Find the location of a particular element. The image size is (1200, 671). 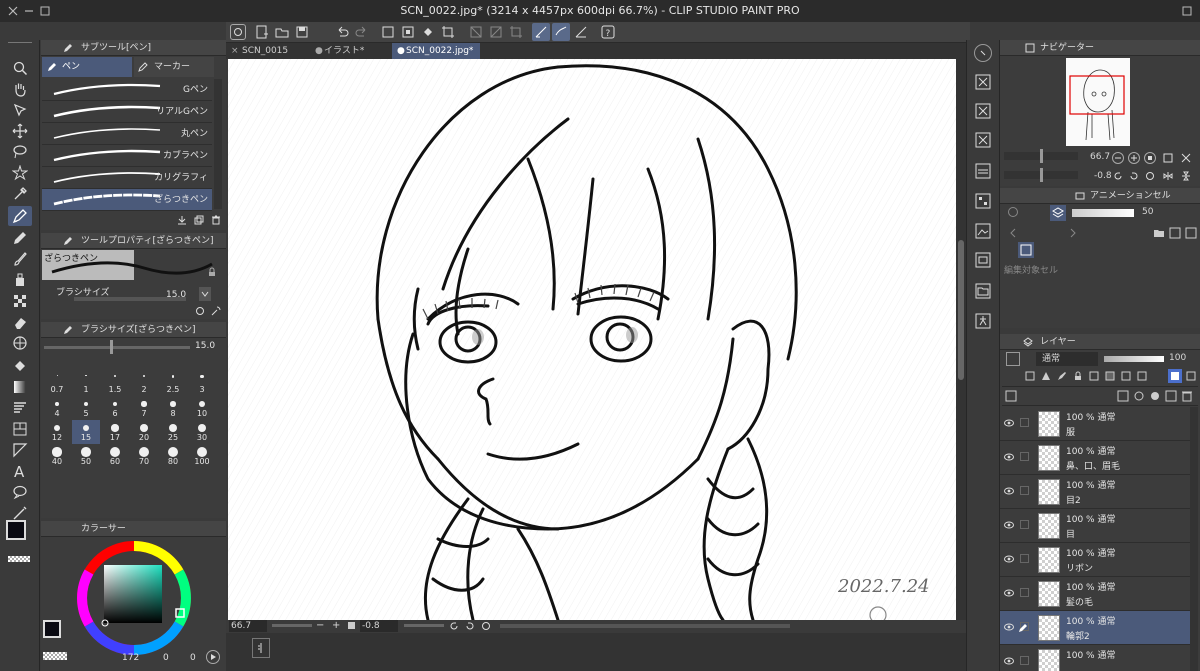

minimize-window-icon is located at coordinates (29, 11).